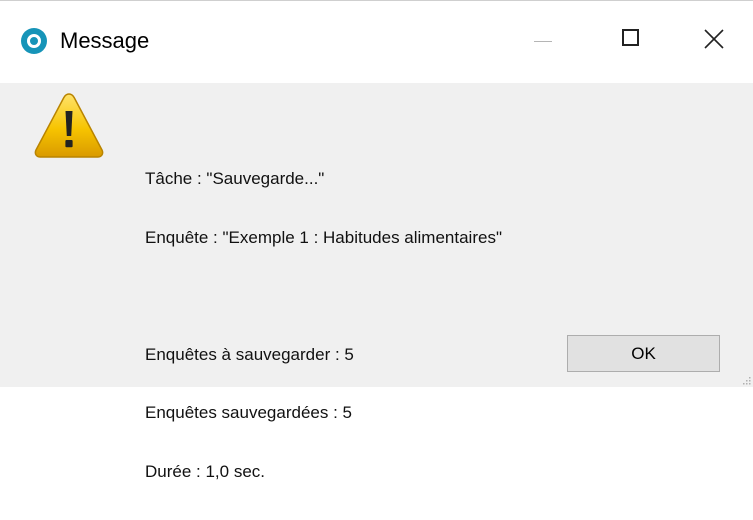  What do you see at coordinates (249, 354) in the screenshot?
I see `to-save-line: Enquêtes à sauvegarder : 5` at bounding box center [249, 354].